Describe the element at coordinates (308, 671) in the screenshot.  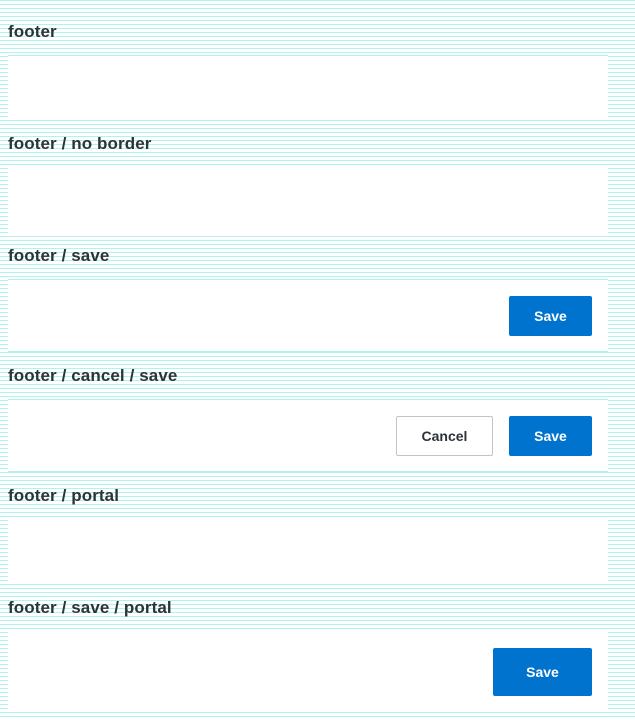
I see `footer-panel-save-portal: Save` at that location.